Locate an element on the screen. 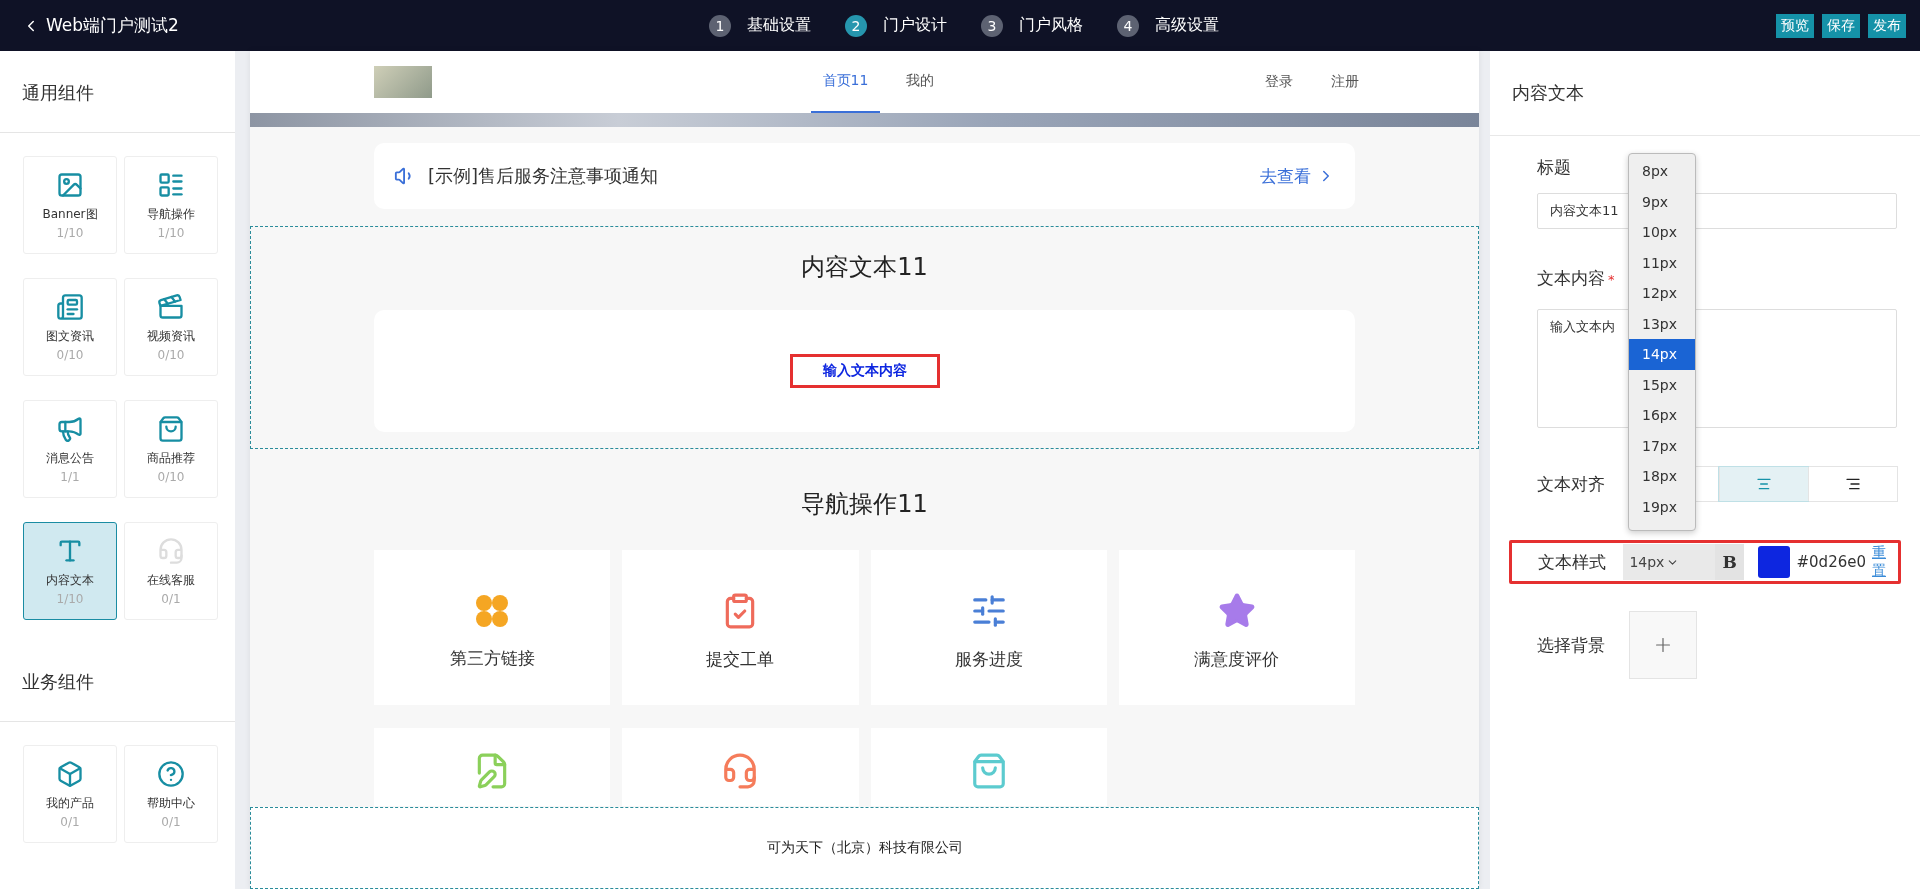 The width and height of the screenshot is (1920, 889). block-title: 导航操作11 is located at coordinates (864, 504).